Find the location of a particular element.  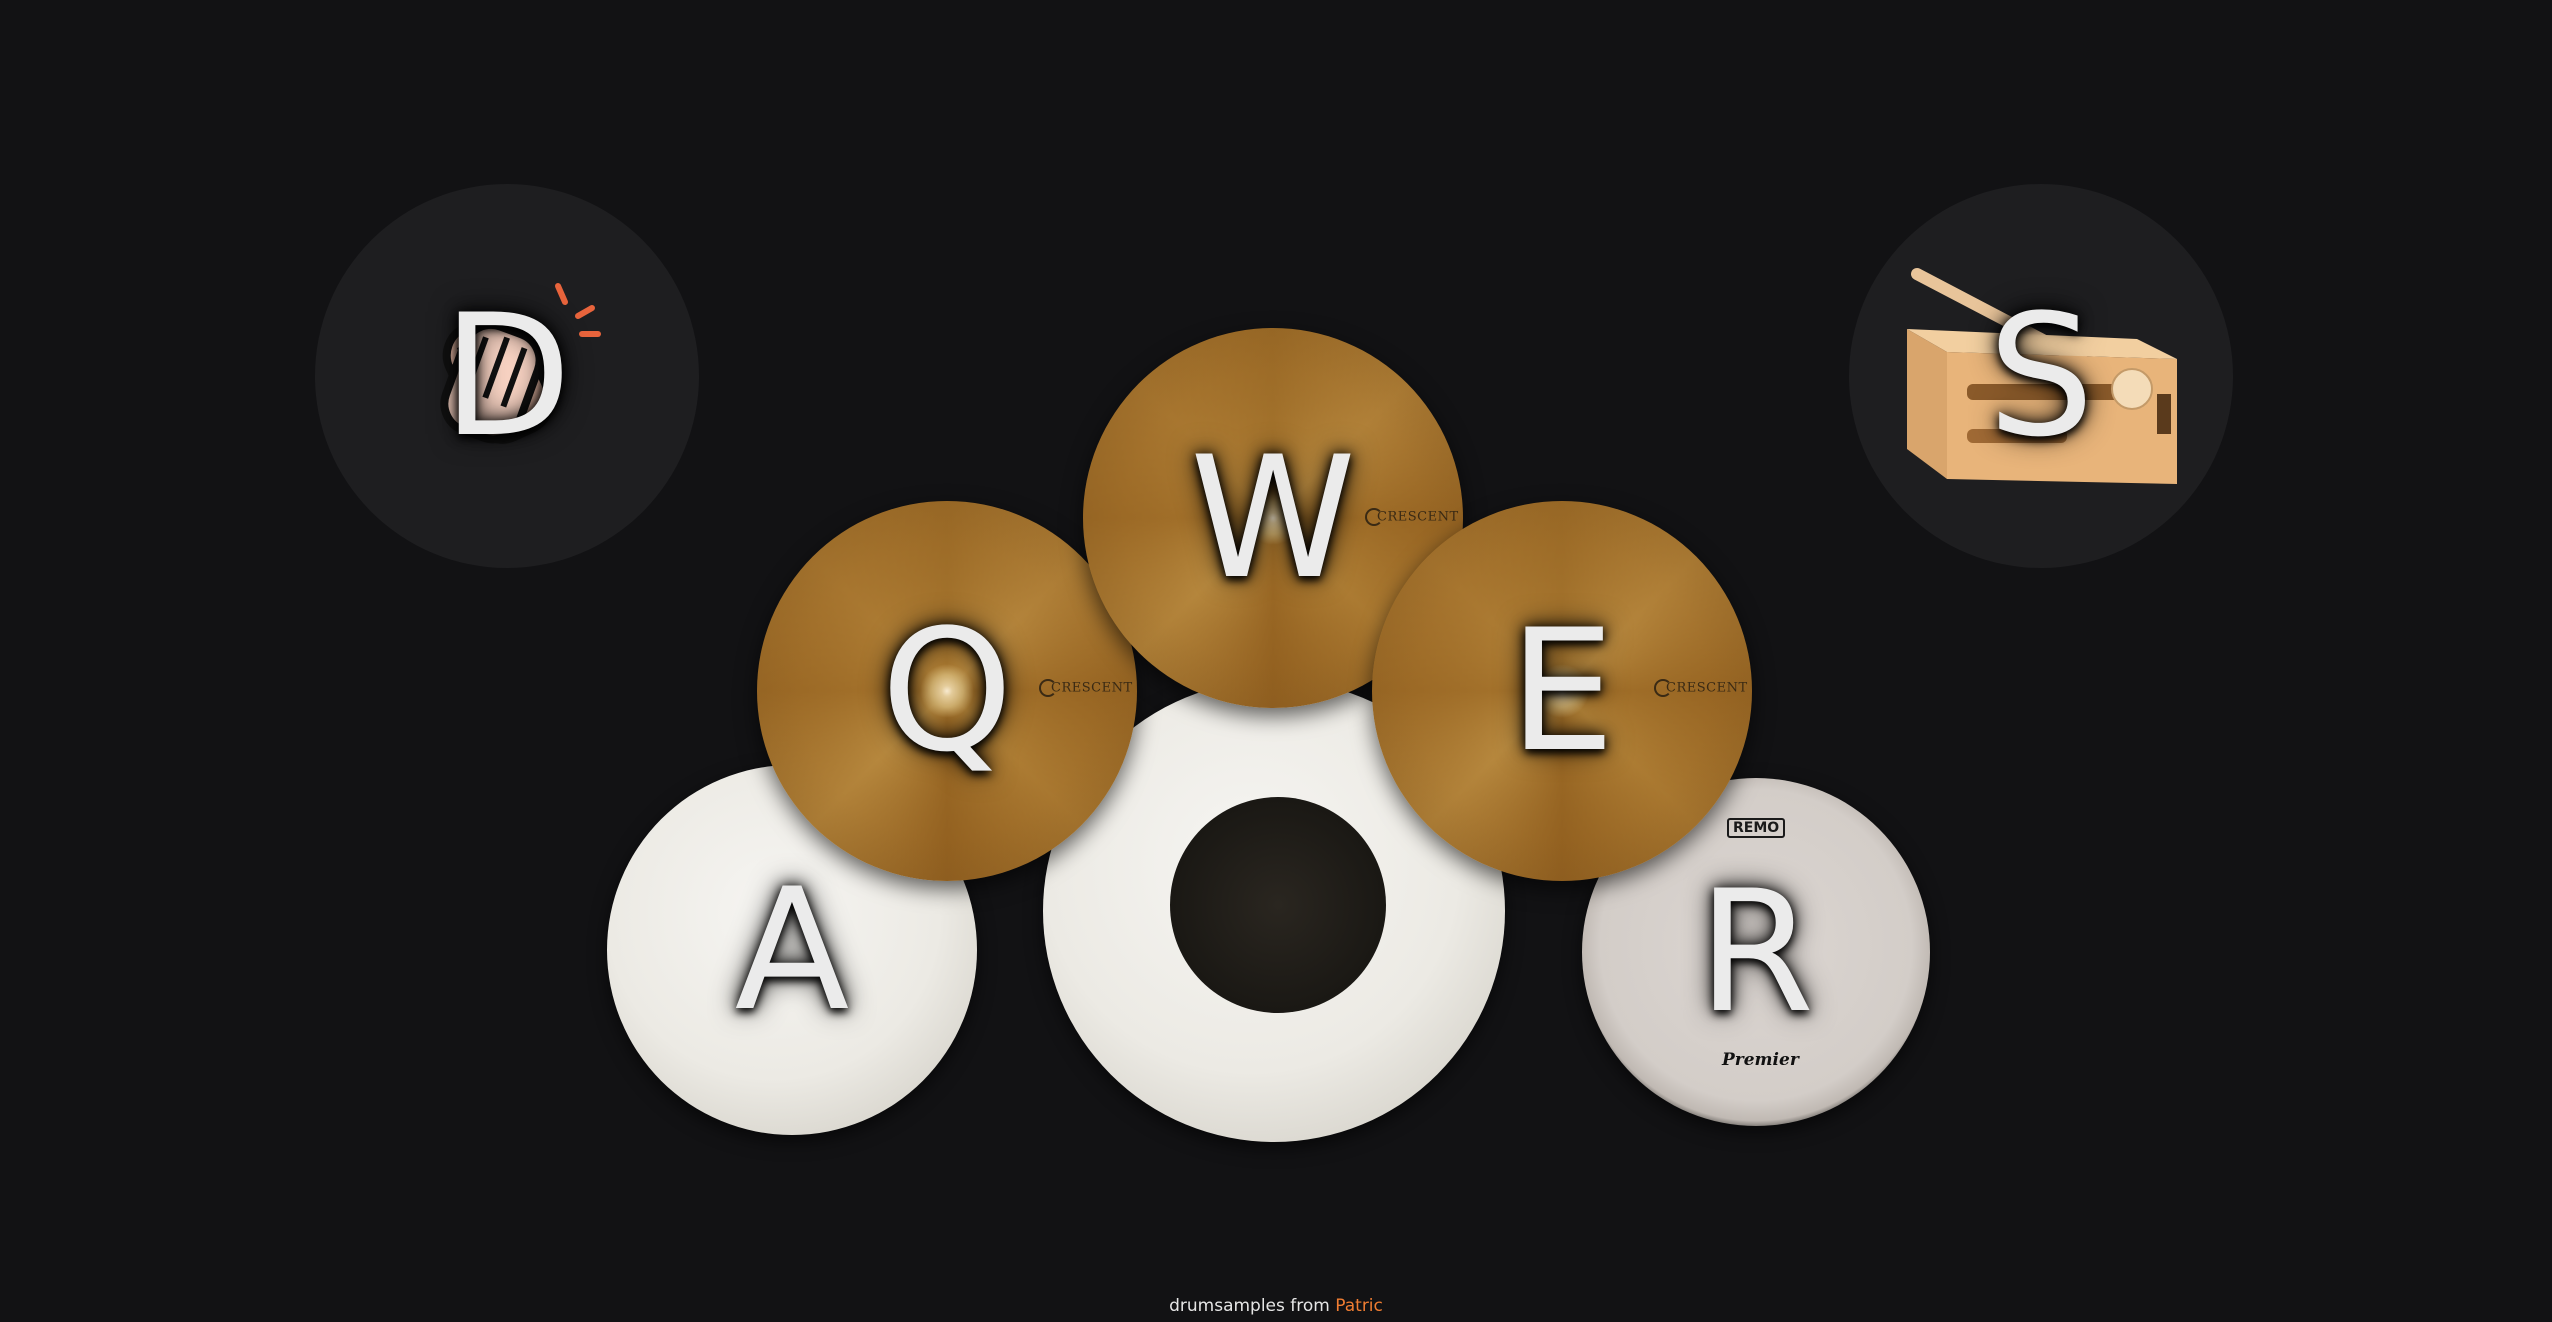

snare-brand-bottom: Premier is located at coordinates (1760, 1060).